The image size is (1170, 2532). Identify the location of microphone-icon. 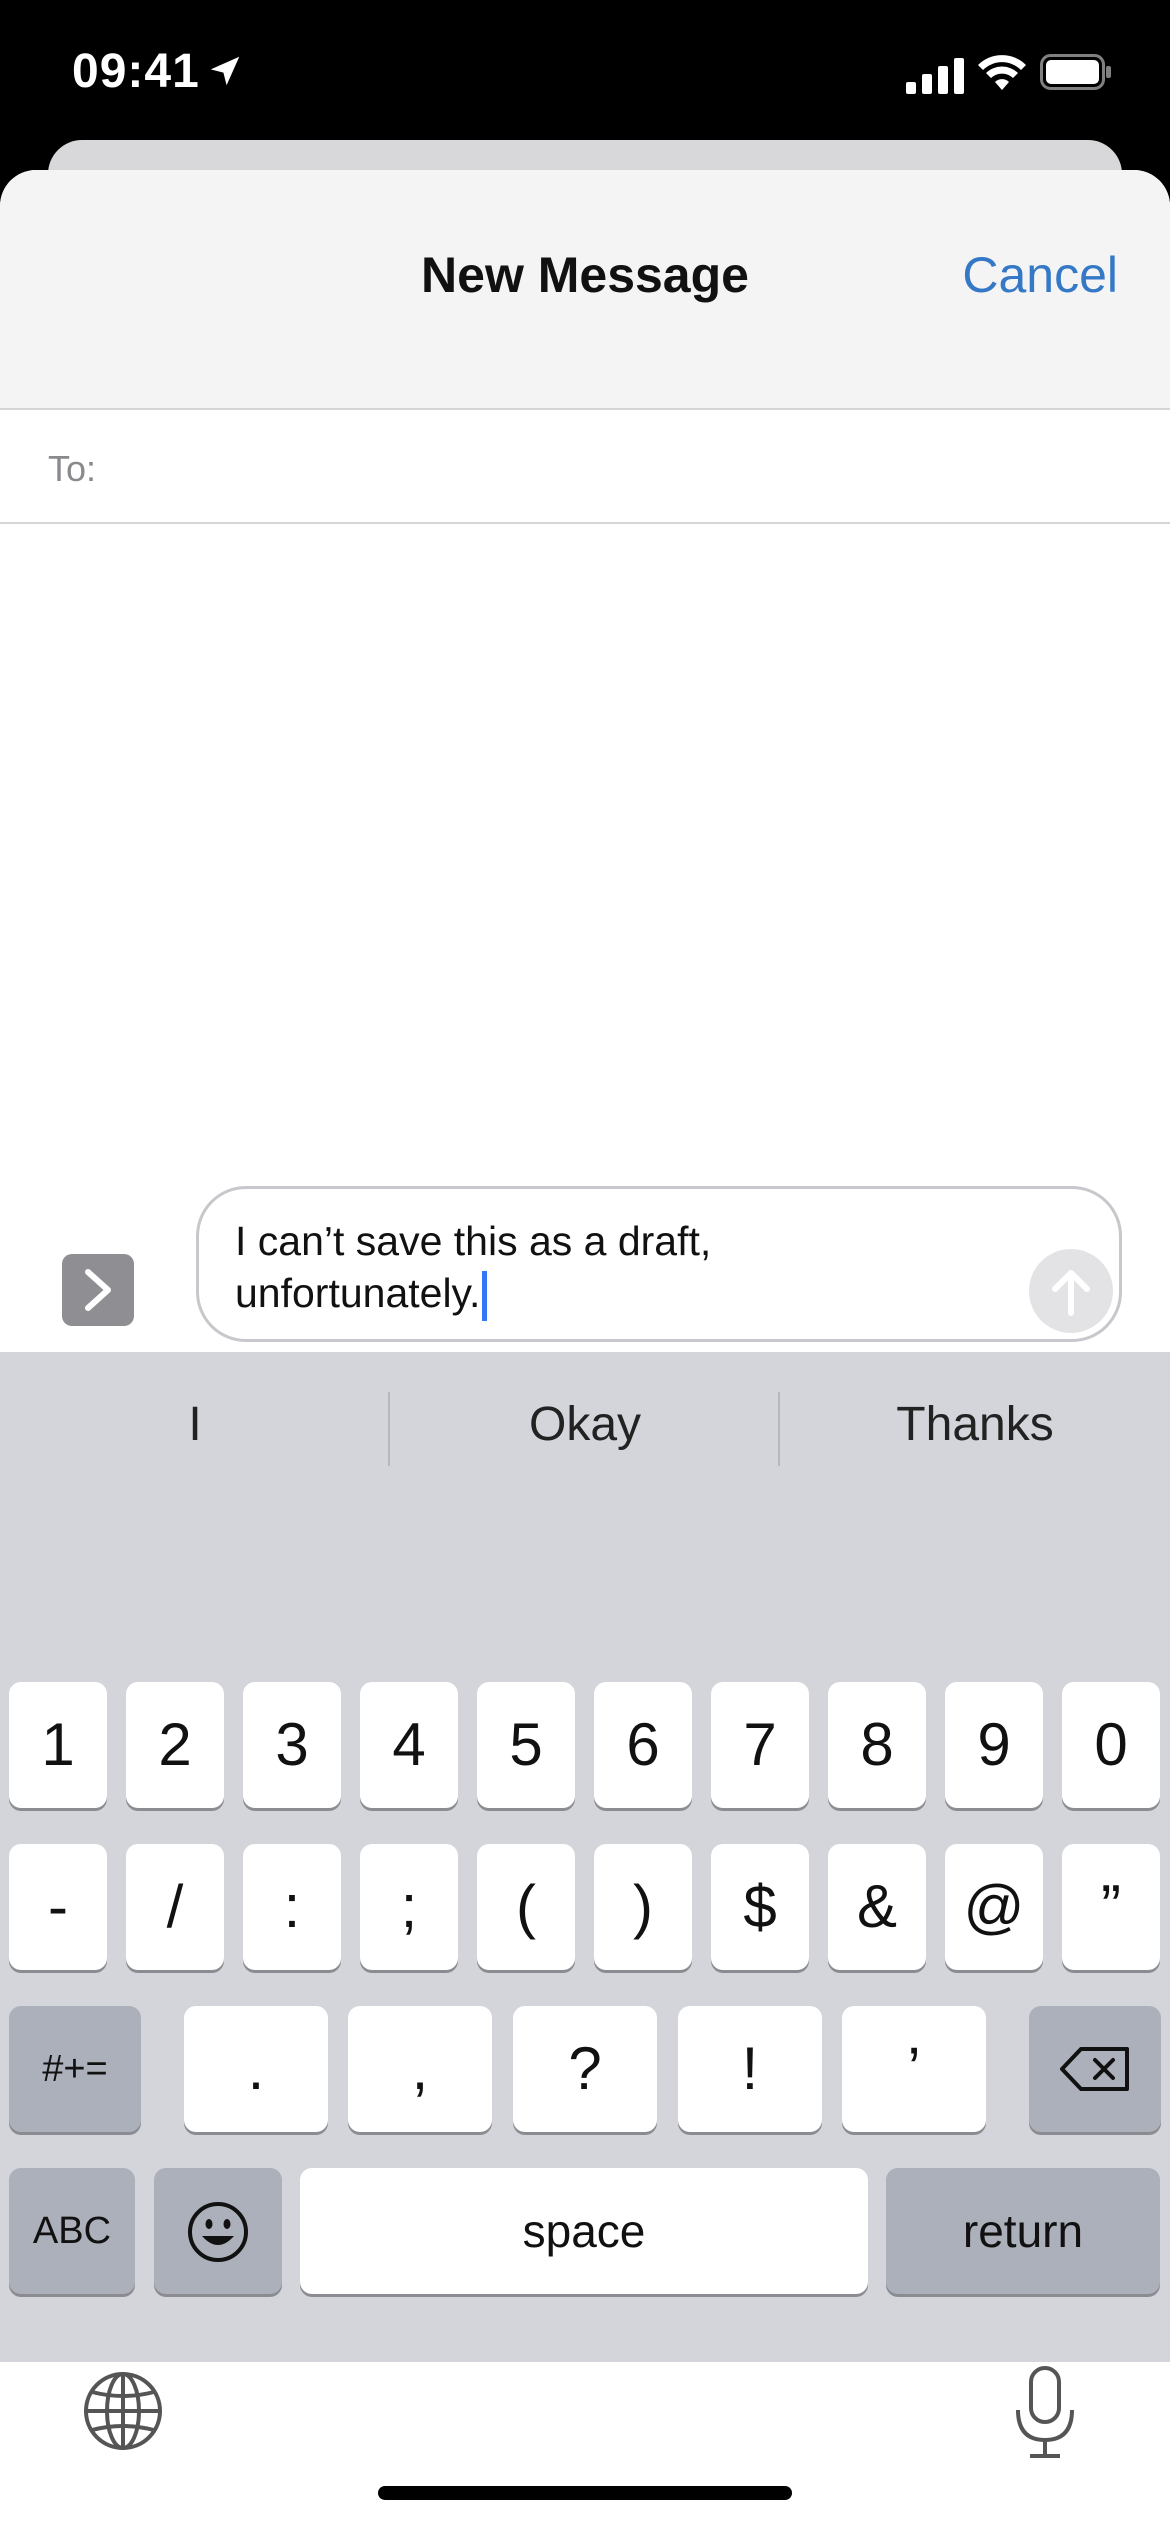
(1045, 2412).